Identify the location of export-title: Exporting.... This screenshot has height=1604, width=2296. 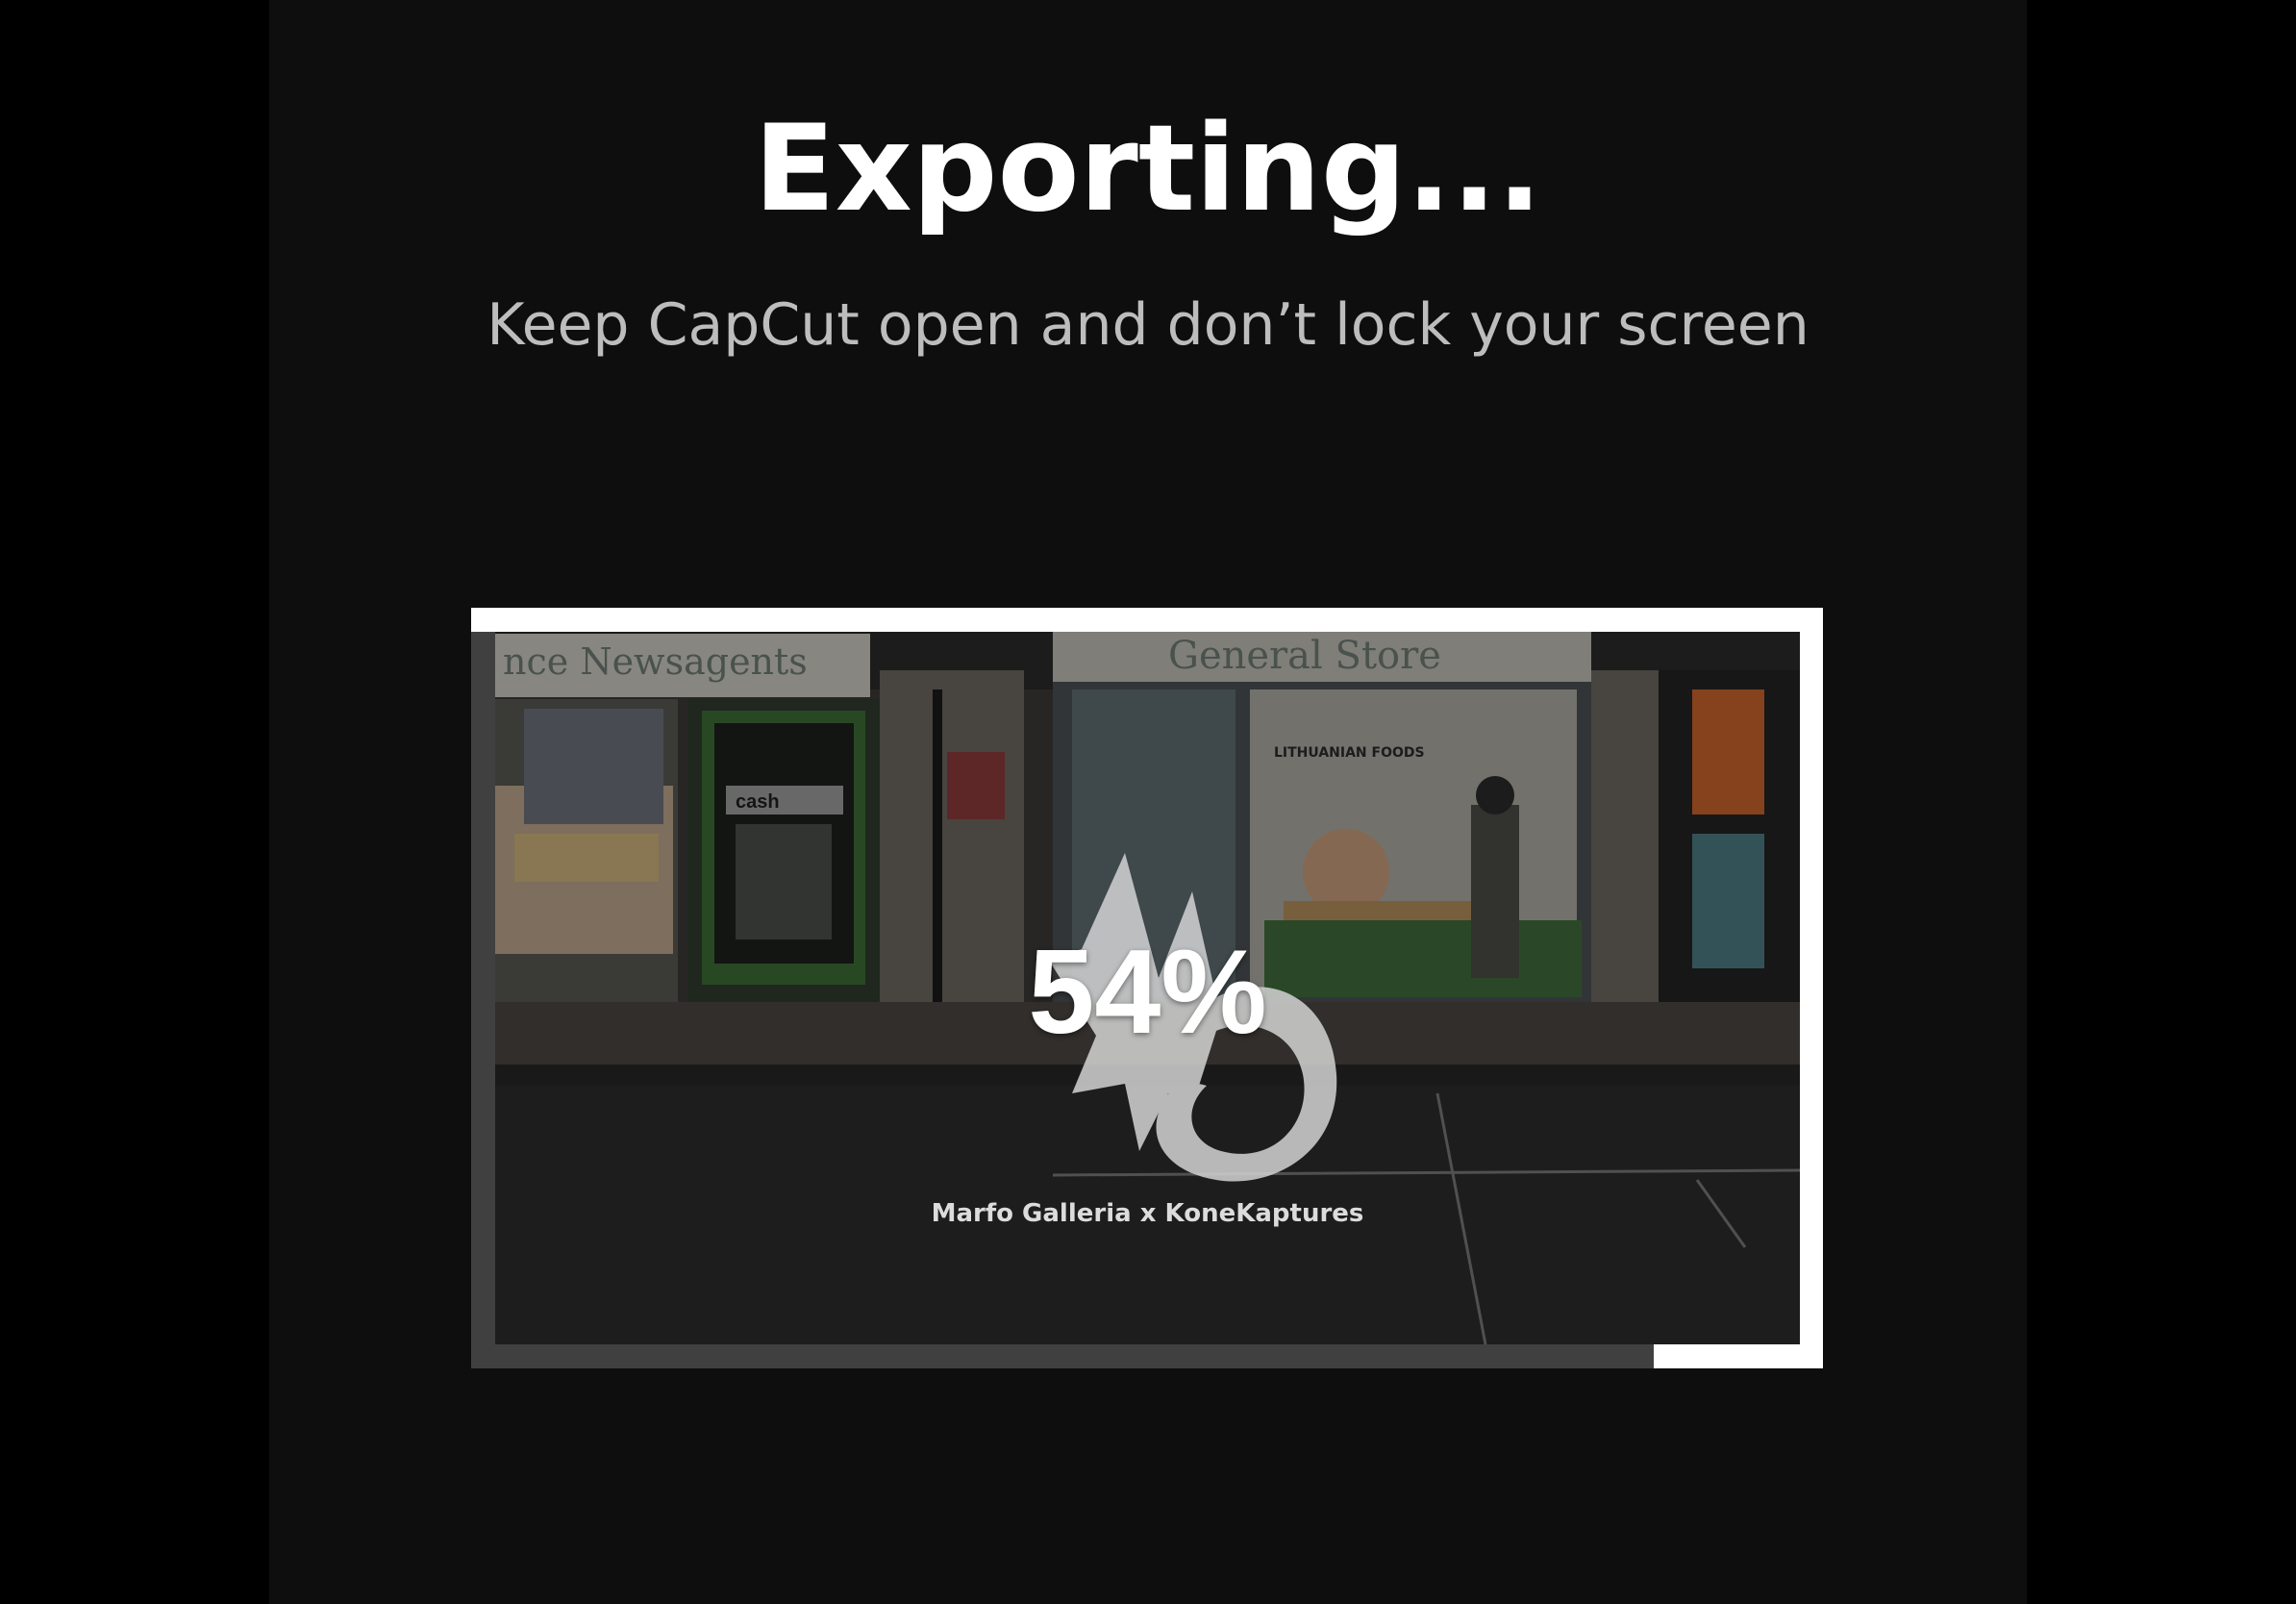
(1148, 169).